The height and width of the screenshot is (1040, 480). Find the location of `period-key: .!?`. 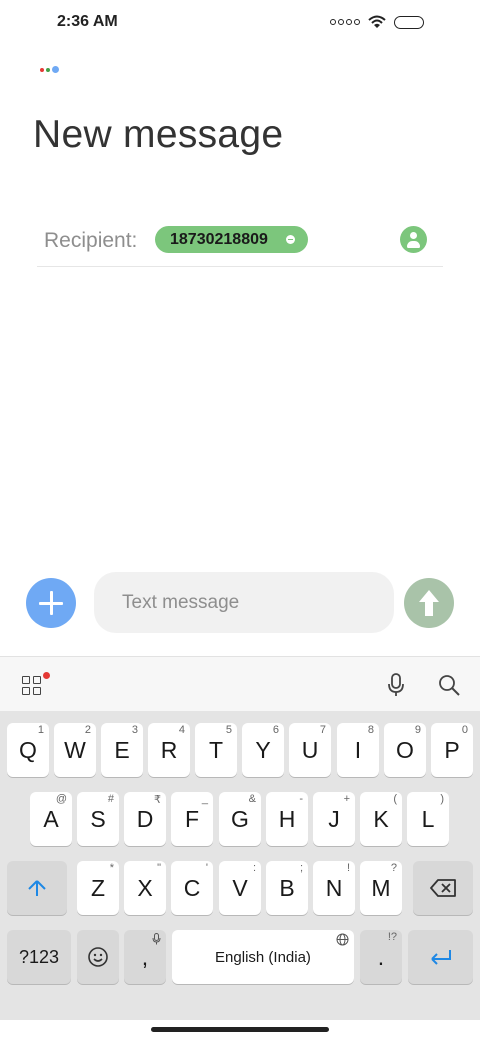

period-key: .!? is located at coordinates (381, 957).